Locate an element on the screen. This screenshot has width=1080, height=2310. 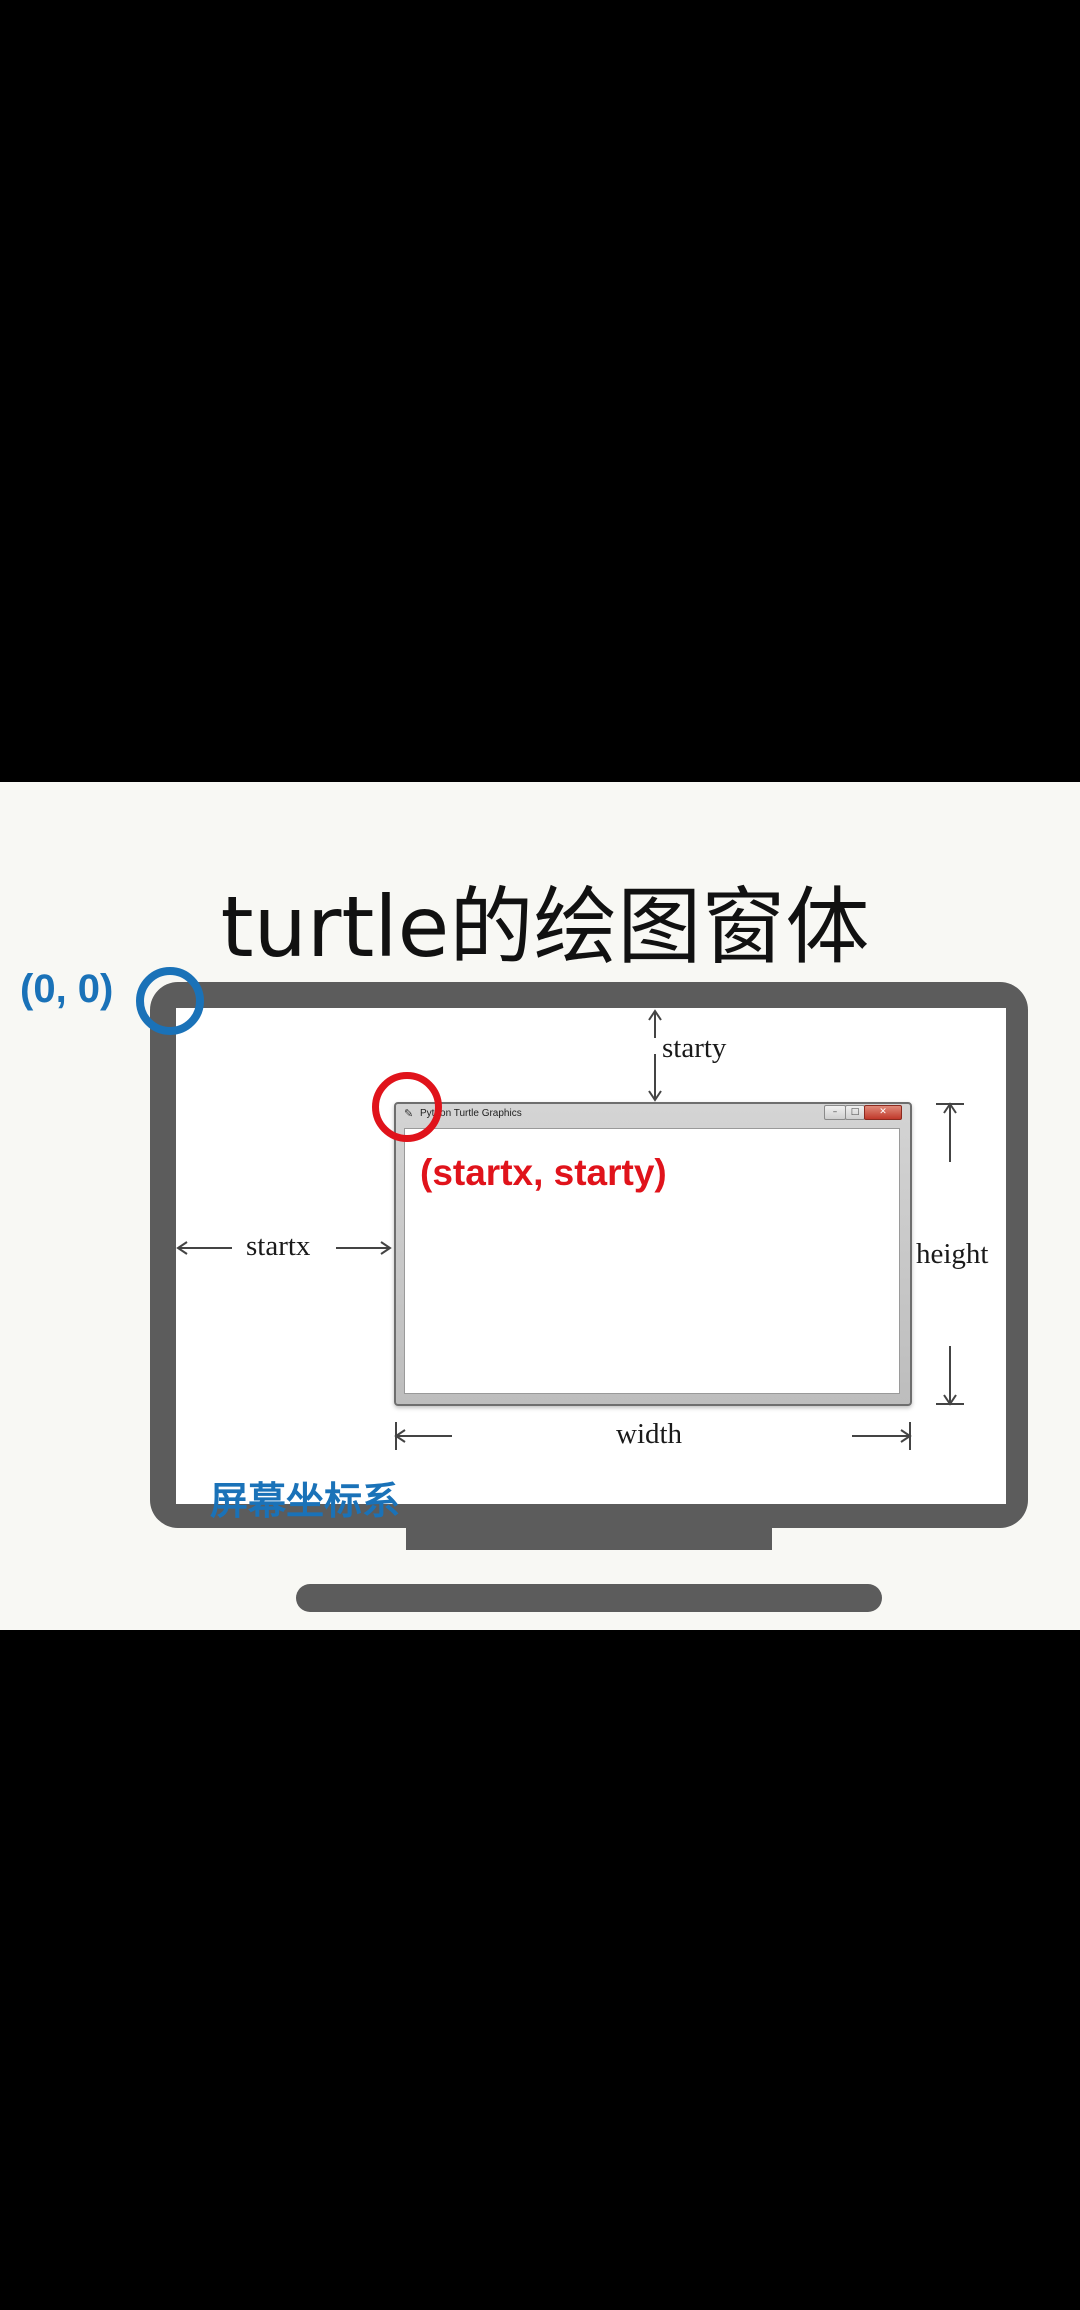
width-dimension is located at coordinates (653, 1436).